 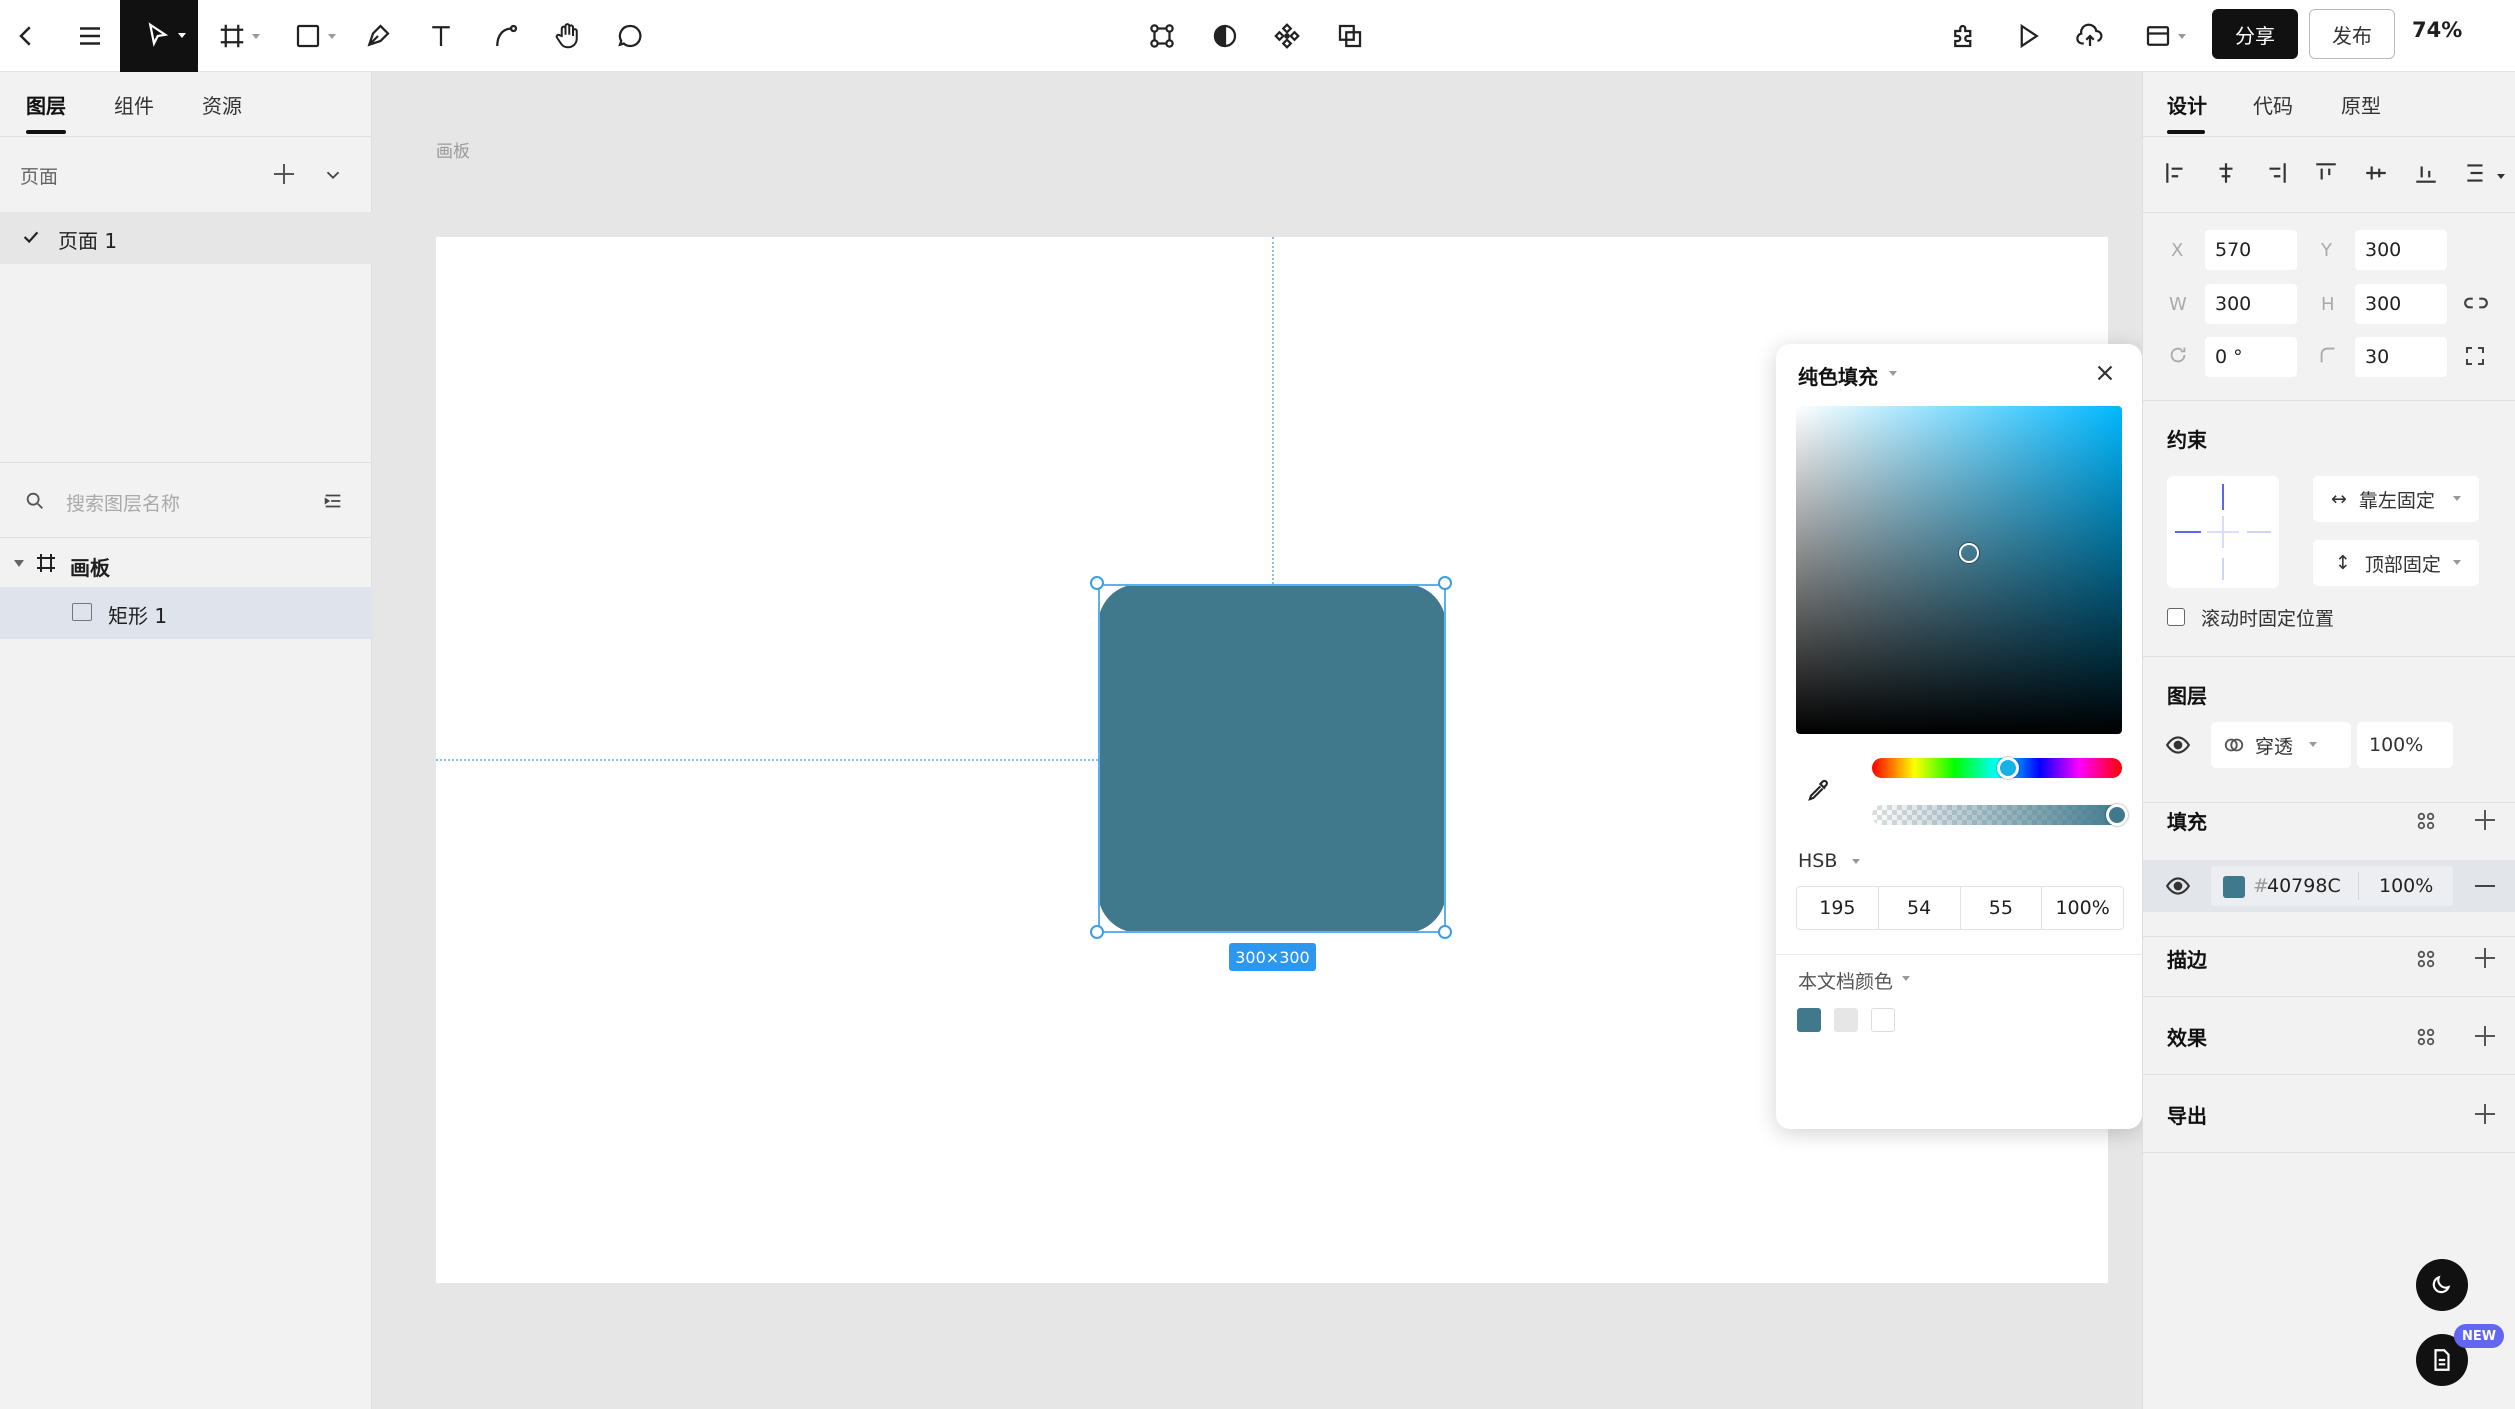 What do you see at coordinates (2161, 36) in the screenshot?
I see `layout-icon` at bounding box center [2161, 36].